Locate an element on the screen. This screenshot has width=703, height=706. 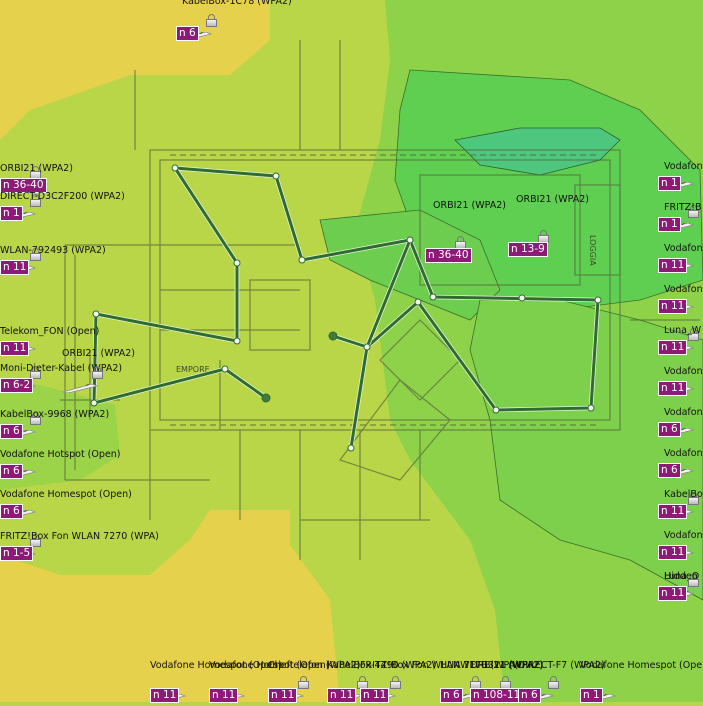
access-point-label: FRITZ!Box Fon WLAN 7270 (WPA) is located at coordinates (79, 536).